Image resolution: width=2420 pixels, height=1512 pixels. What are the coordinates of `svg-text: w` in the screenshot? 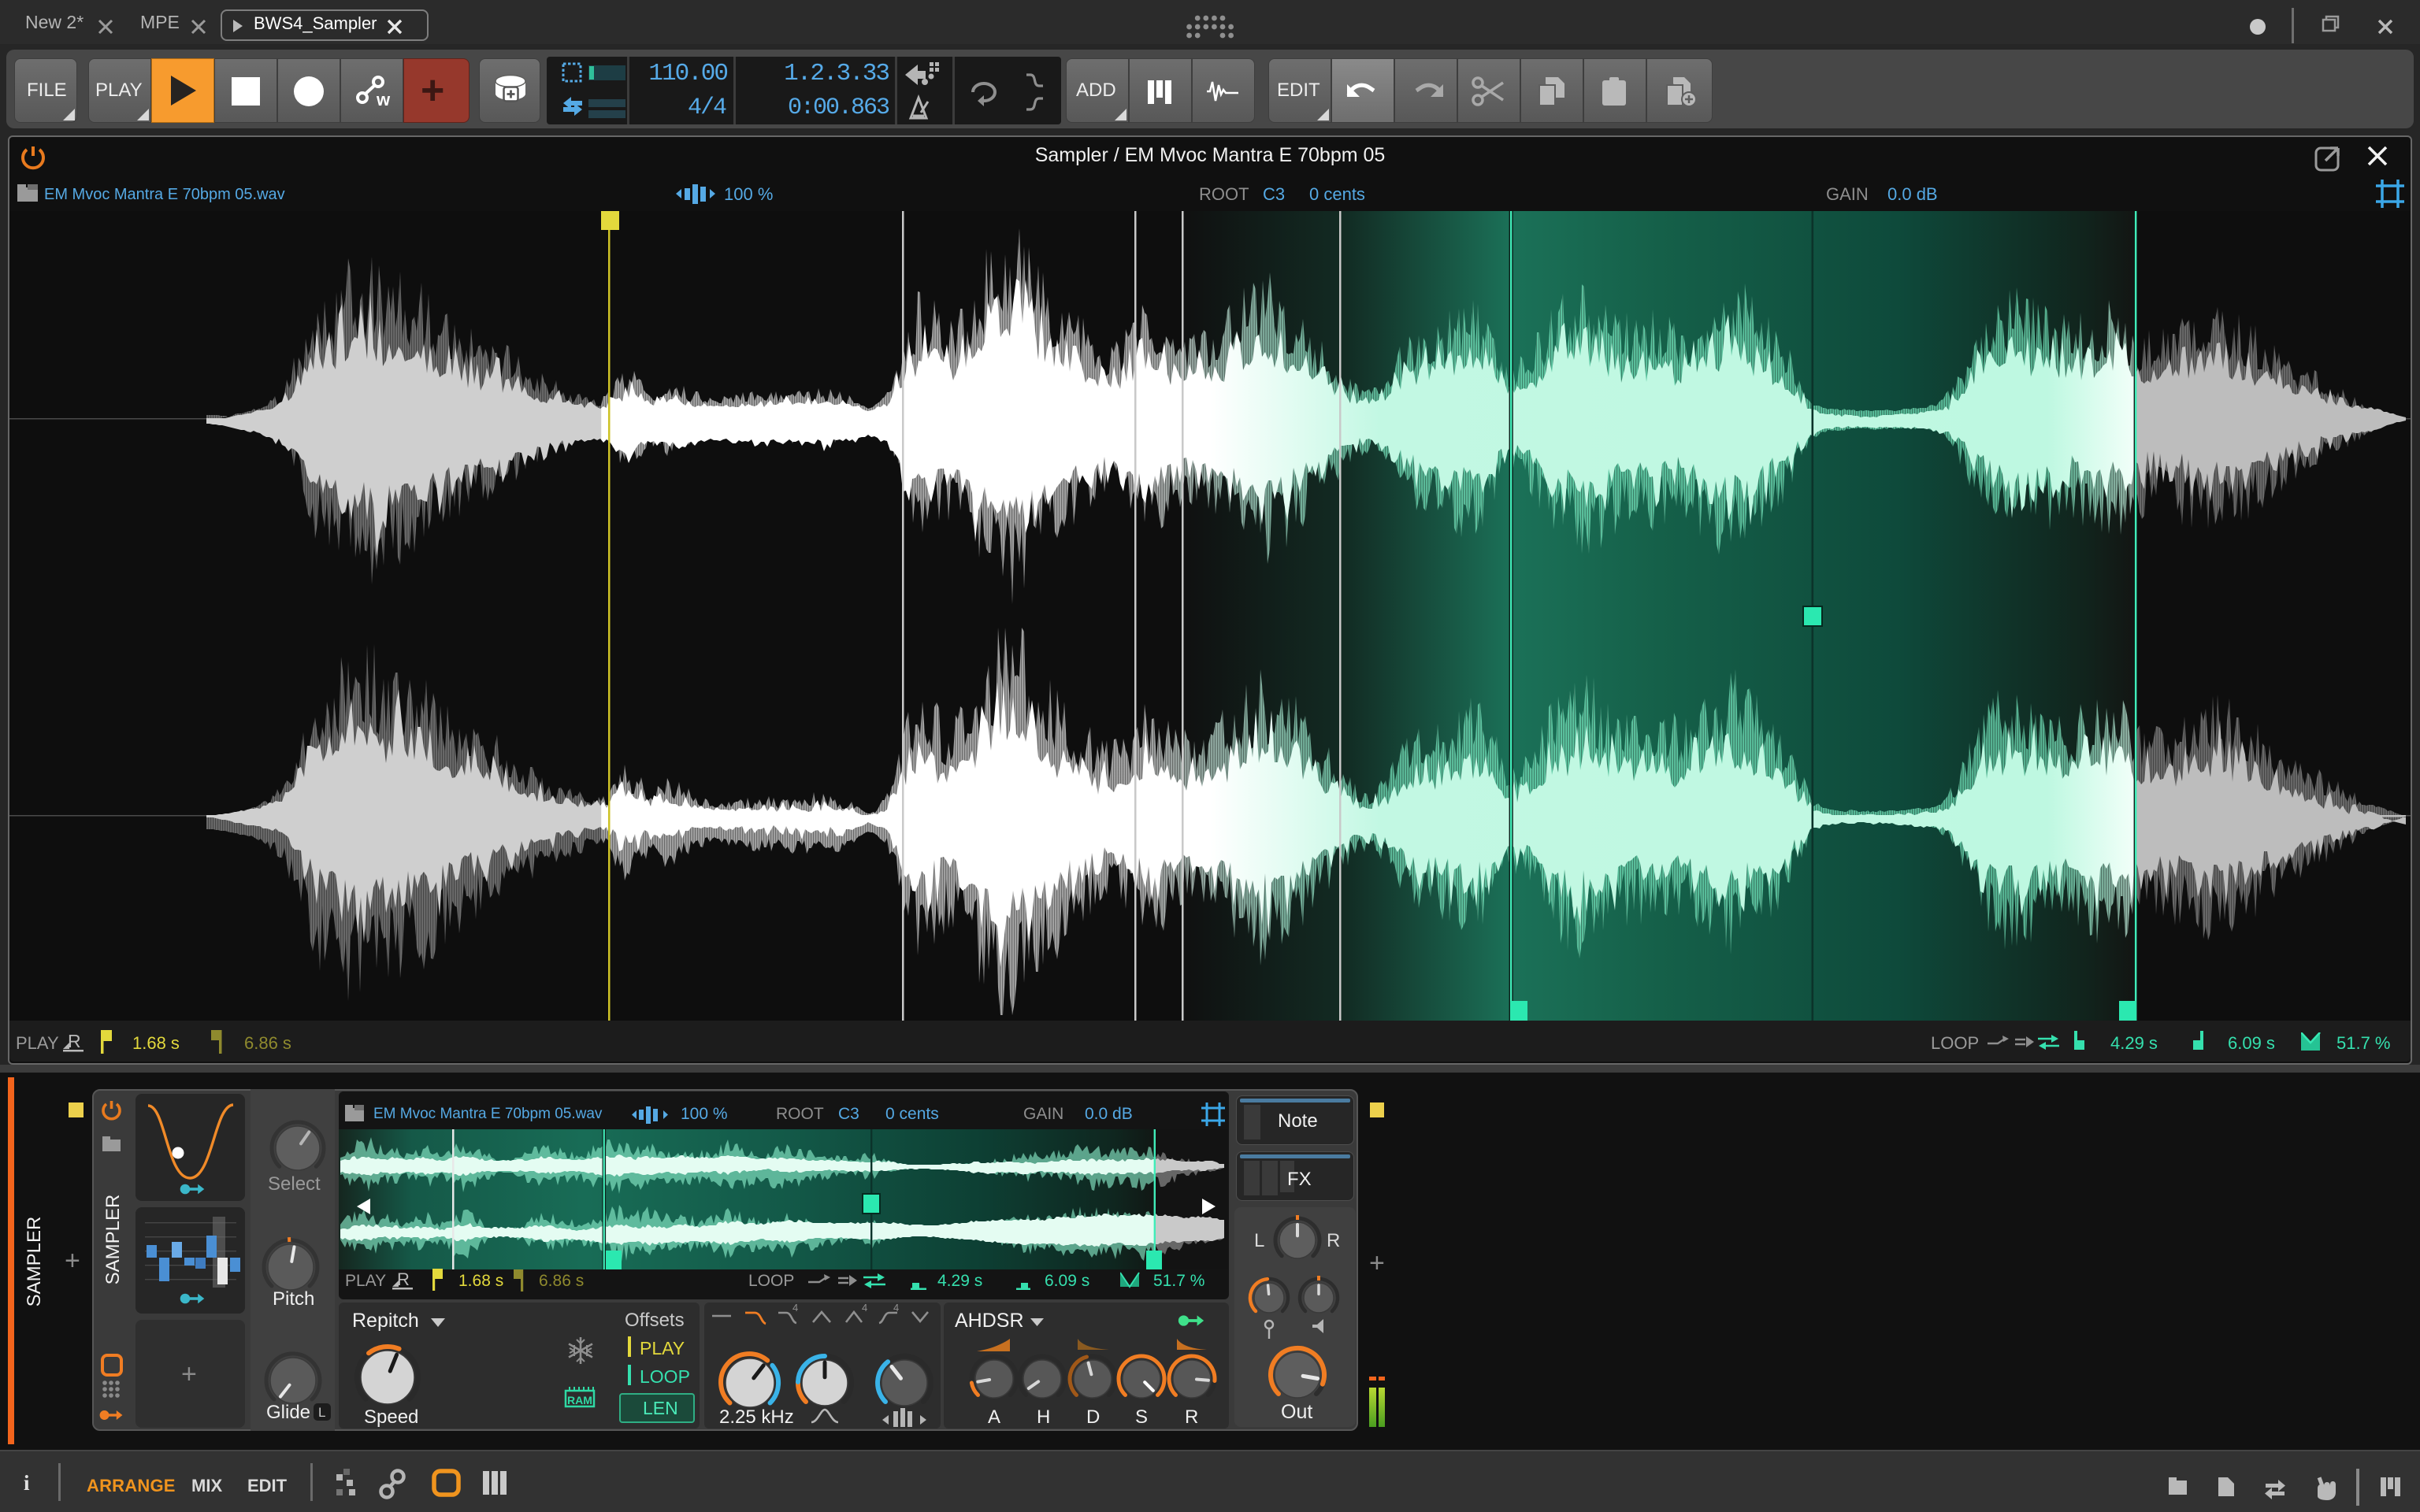 It's located at (383, 99).